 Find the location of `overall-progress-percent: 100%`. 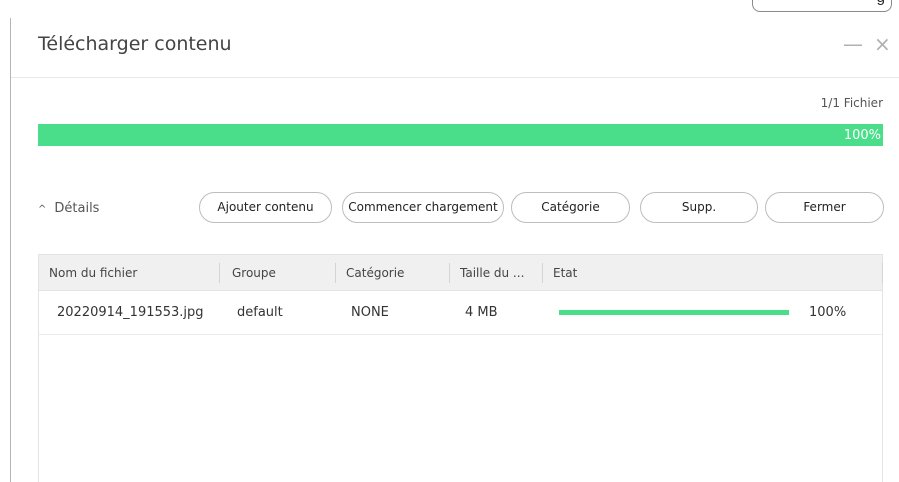

overall-progress-percent: 100% is located at coordinates (862, 135).